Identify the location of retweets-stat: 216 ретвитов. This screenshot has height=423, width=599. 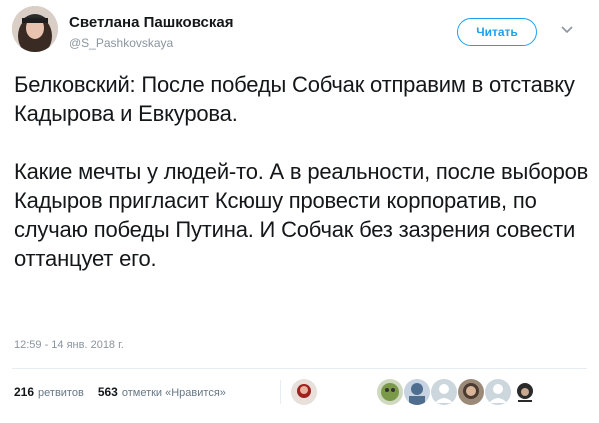
(49, 392).